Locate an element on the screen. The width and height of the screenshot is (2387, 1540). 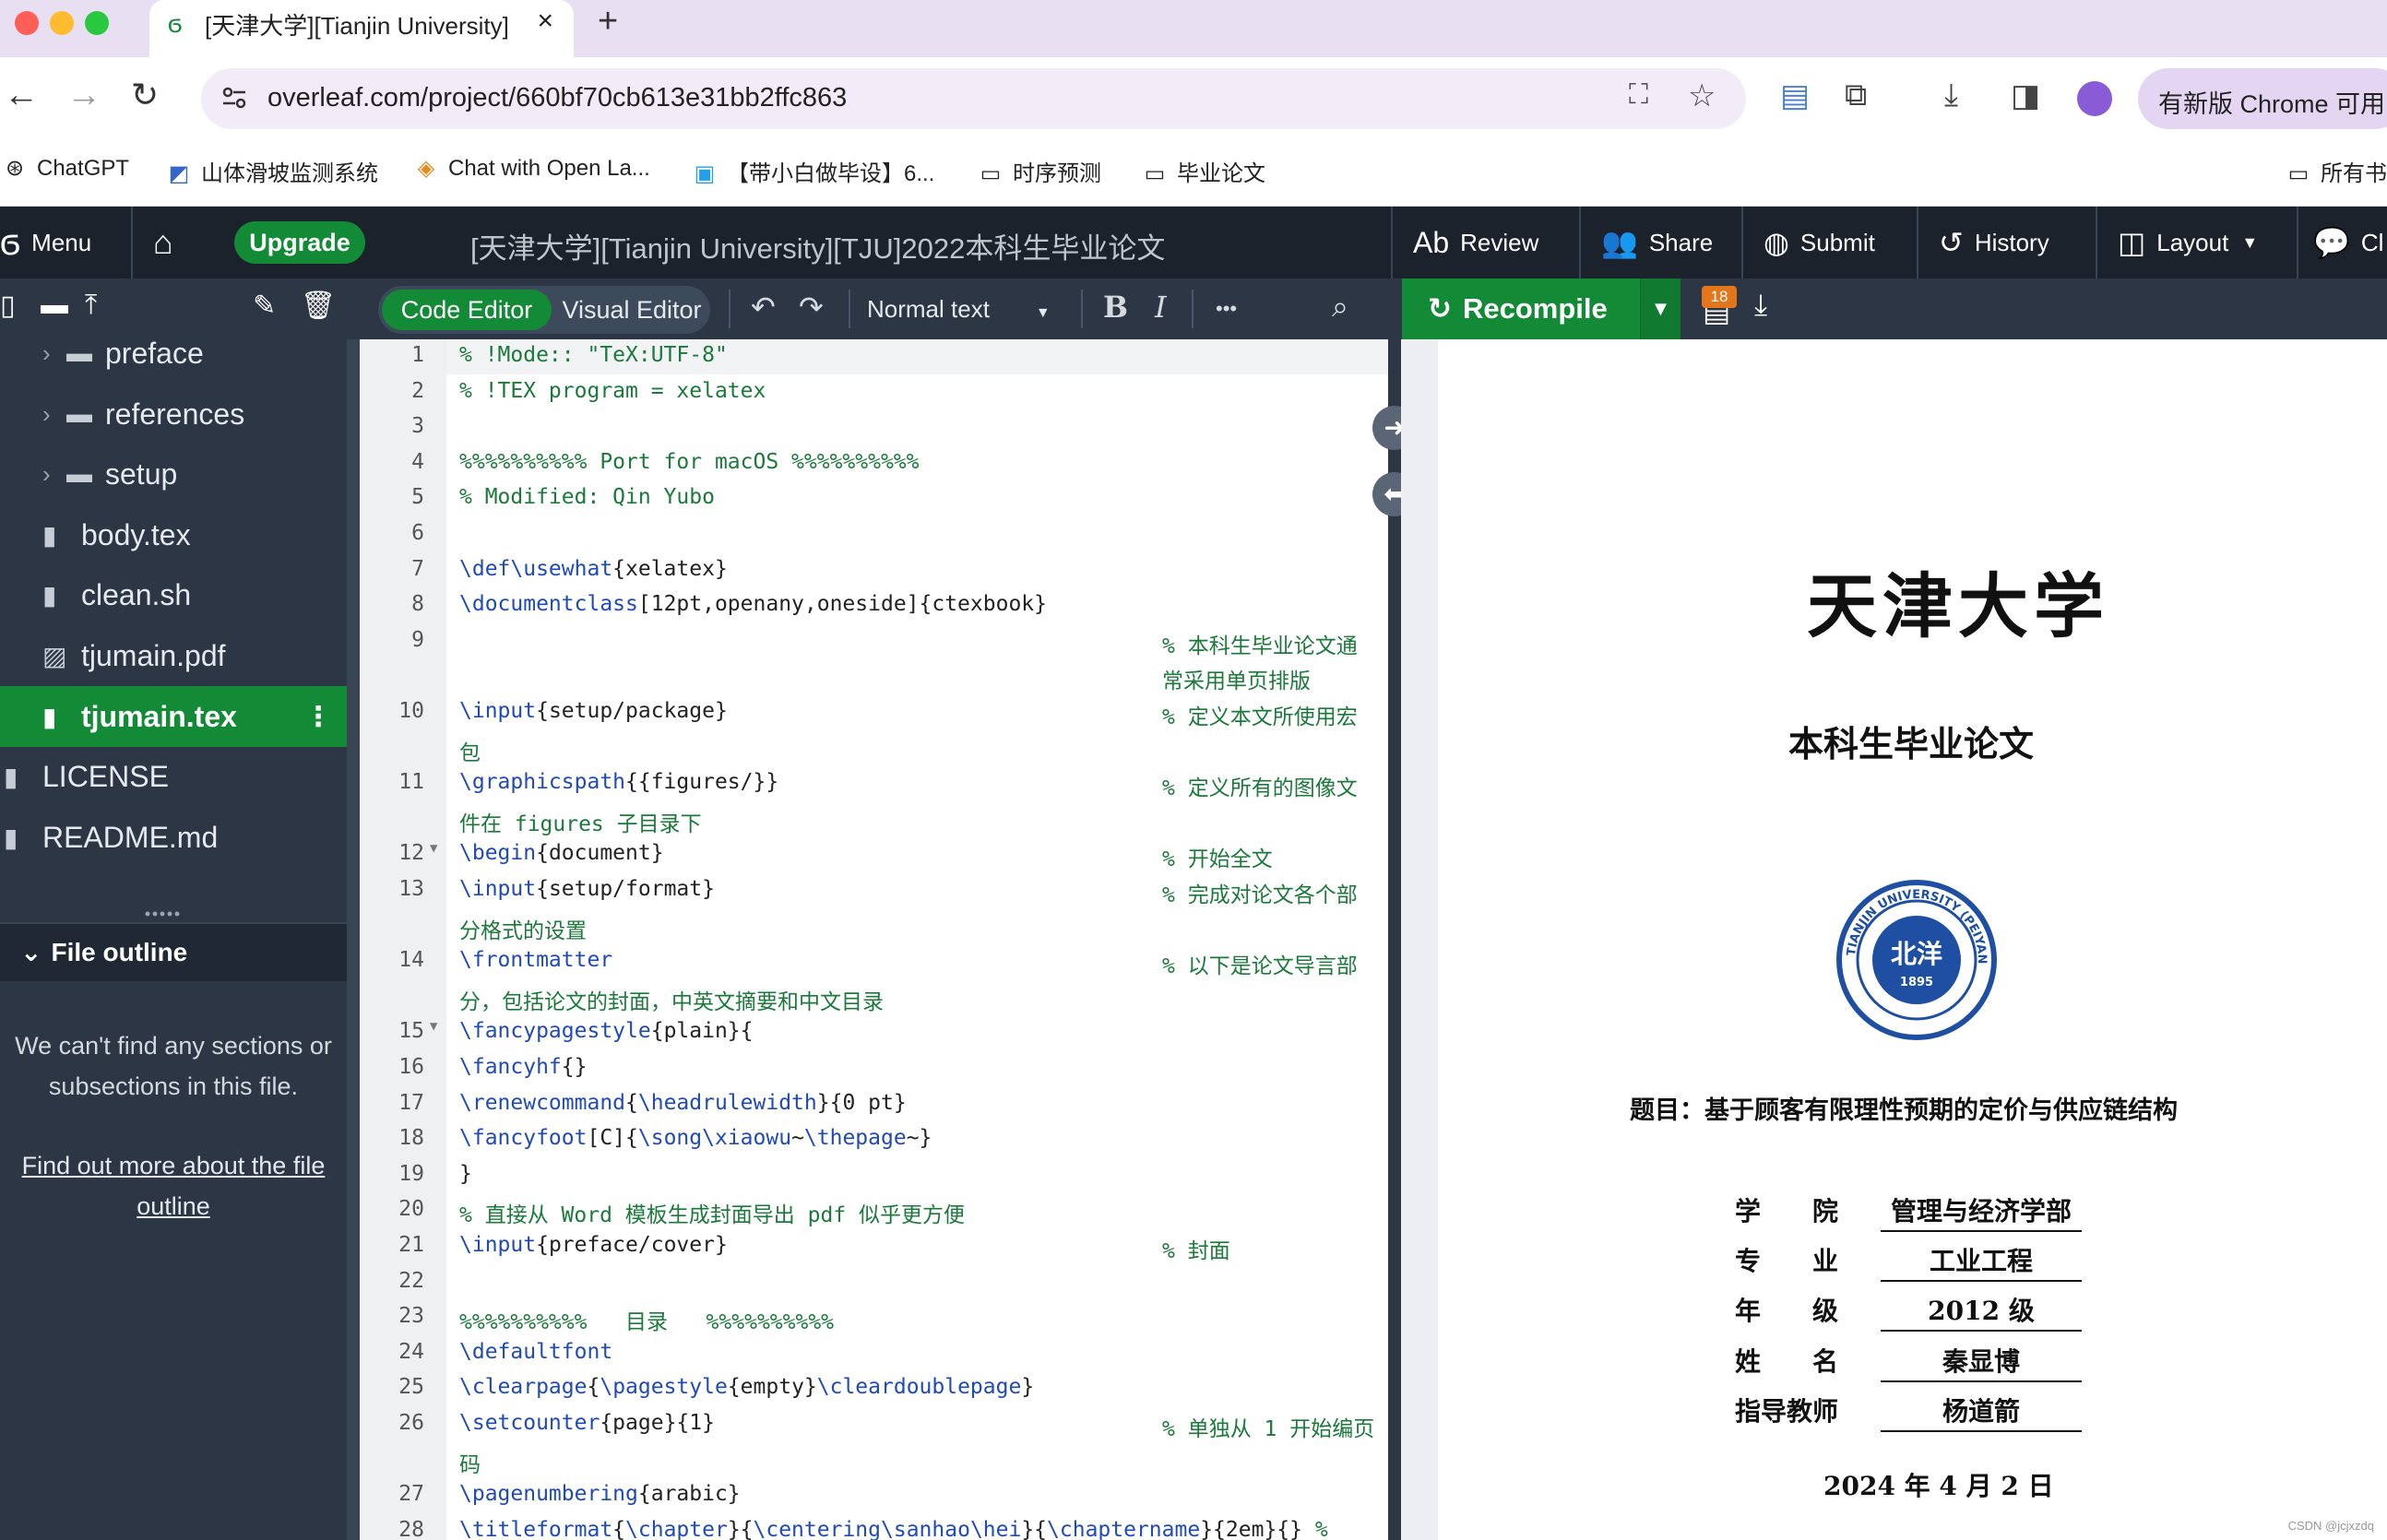
file-tree-item-tjumain-tex: ▮ tjumain.tex ⋮ is located at coordinates (173, 717).